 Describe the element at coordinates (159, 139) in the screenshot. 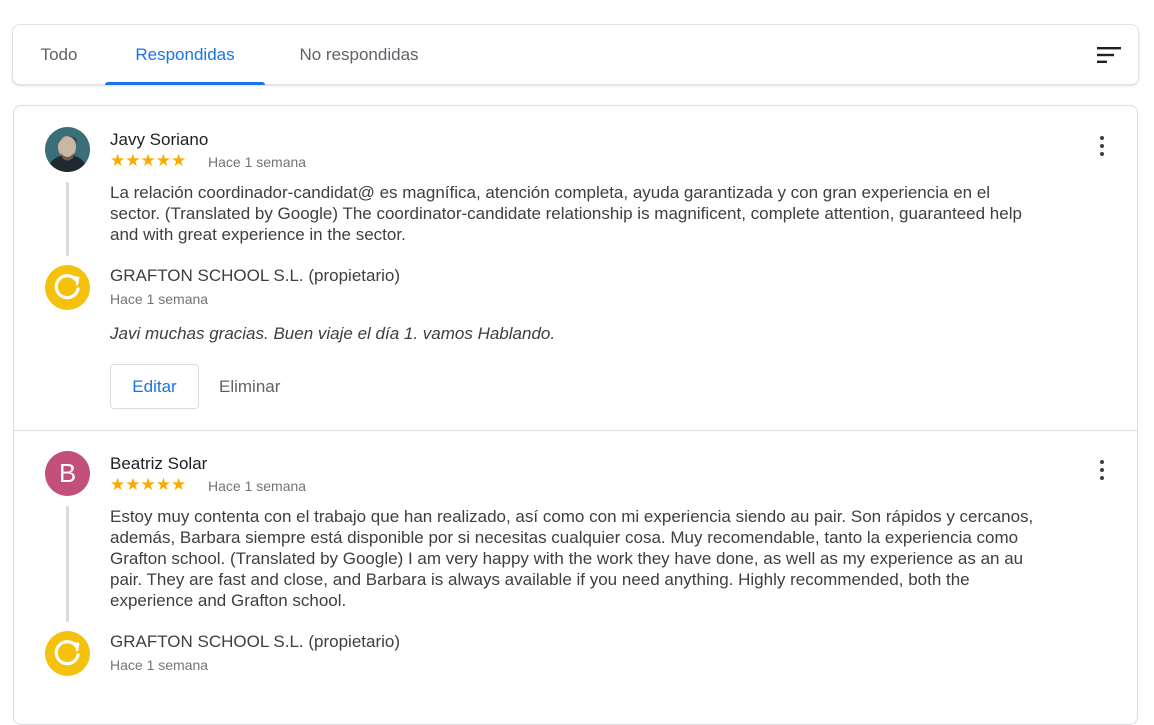

I see `reviewer-name: Javy Soriano` at that location.